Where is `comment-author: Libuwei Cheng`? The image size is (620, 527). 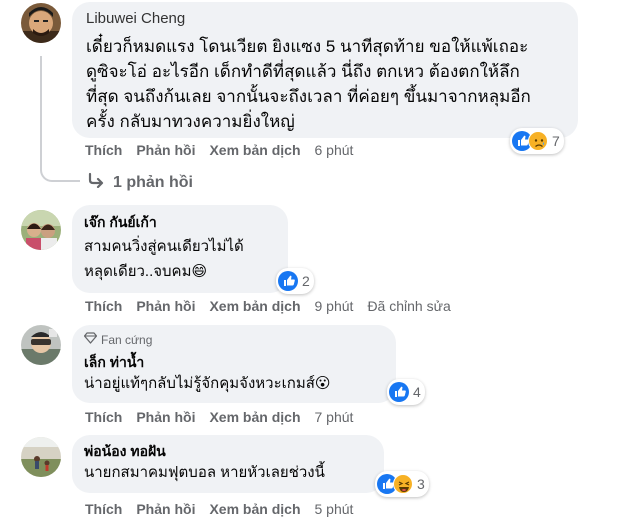 comment-author: Libuwei Cheng is located at coordinates (325, 19).